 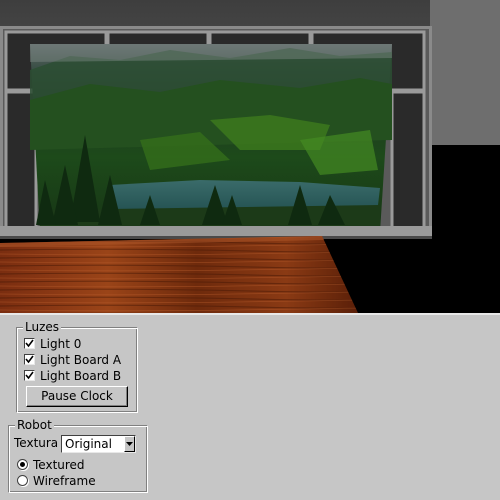 I want to click on checkbox-label: Light Board B, so click(x=81, y=375).